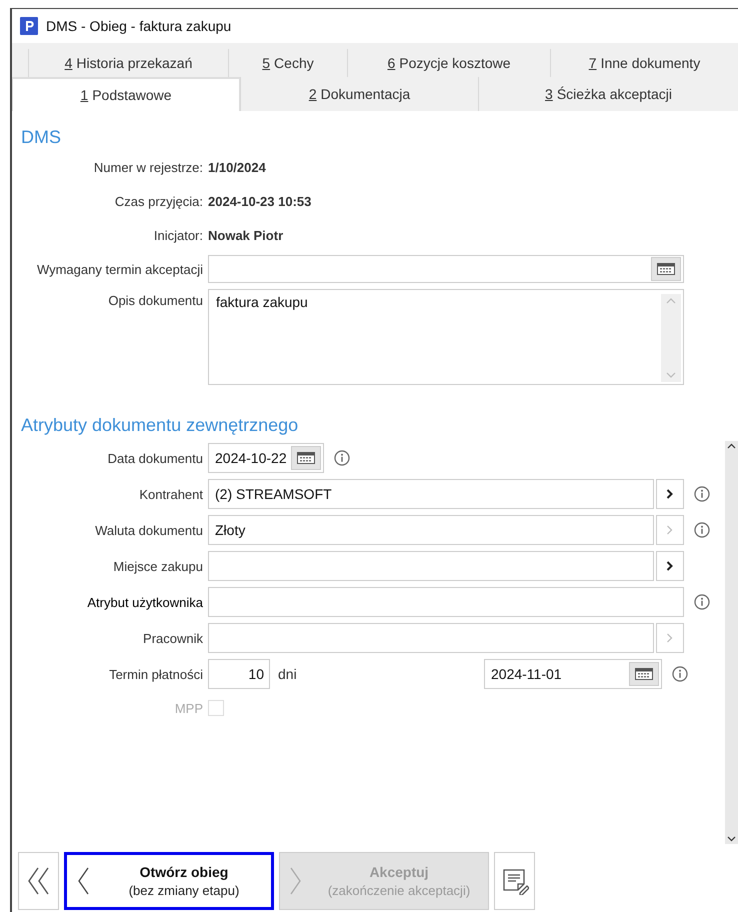 The image size is (738, 912). I want to click on first-button, so click(38, 881).